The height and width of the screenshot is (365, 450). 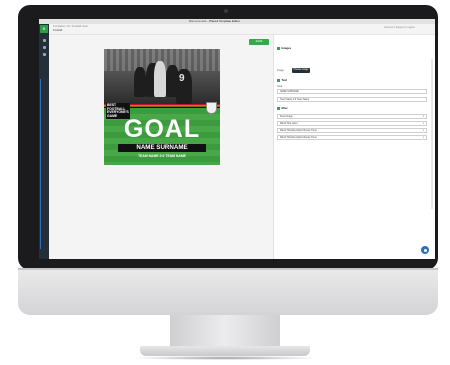 I want to click on misc-select-2-value: Match Title Label, so click(x=289, y=124).